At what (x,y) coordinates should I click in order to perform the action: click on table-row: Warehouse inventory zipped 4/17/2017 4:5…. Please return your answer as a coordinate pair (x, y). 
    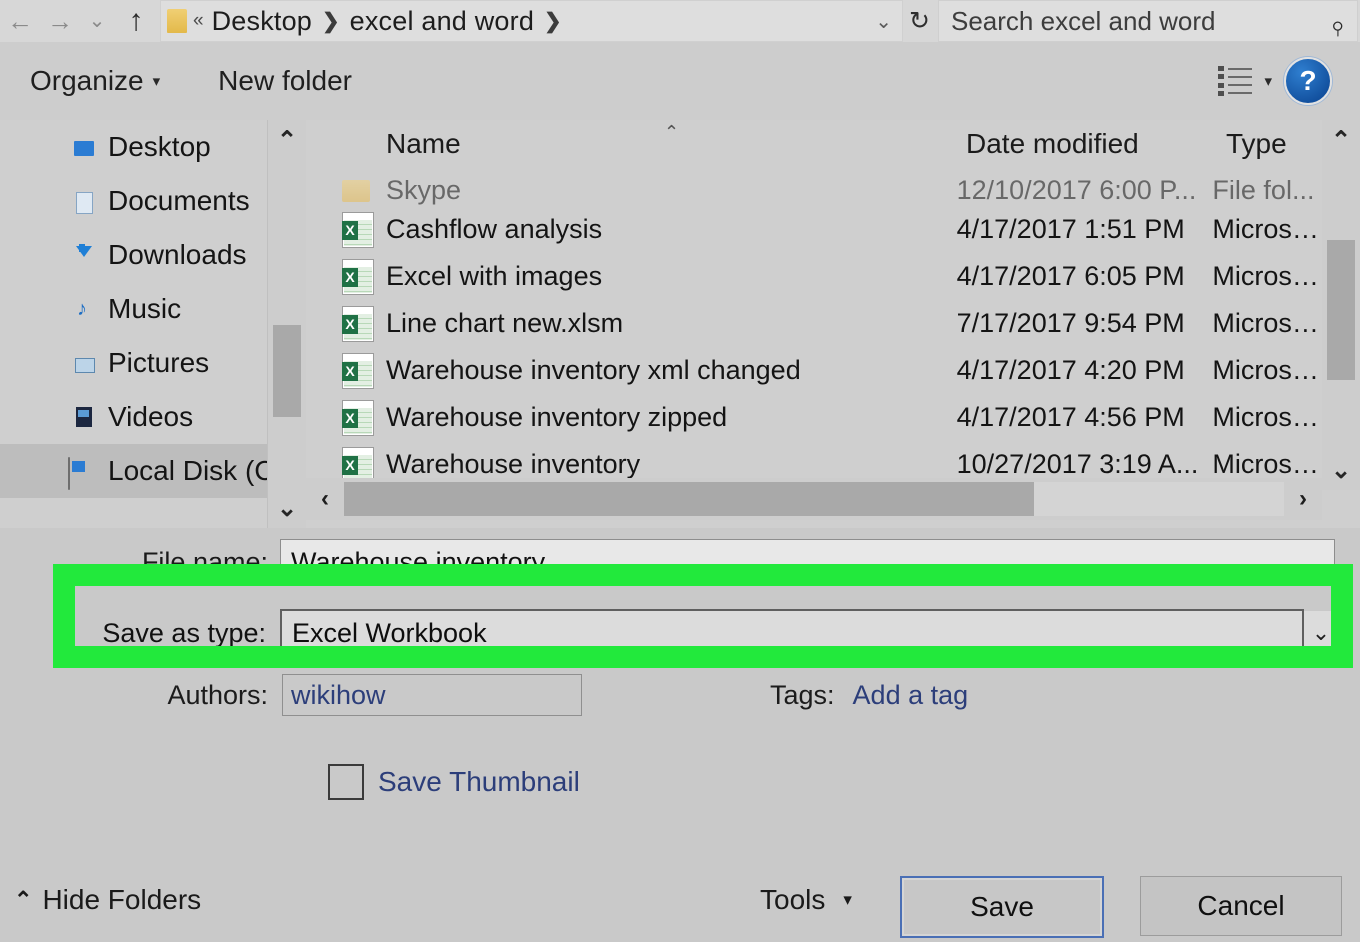
    Looking at the image, I should click on (833, 417).